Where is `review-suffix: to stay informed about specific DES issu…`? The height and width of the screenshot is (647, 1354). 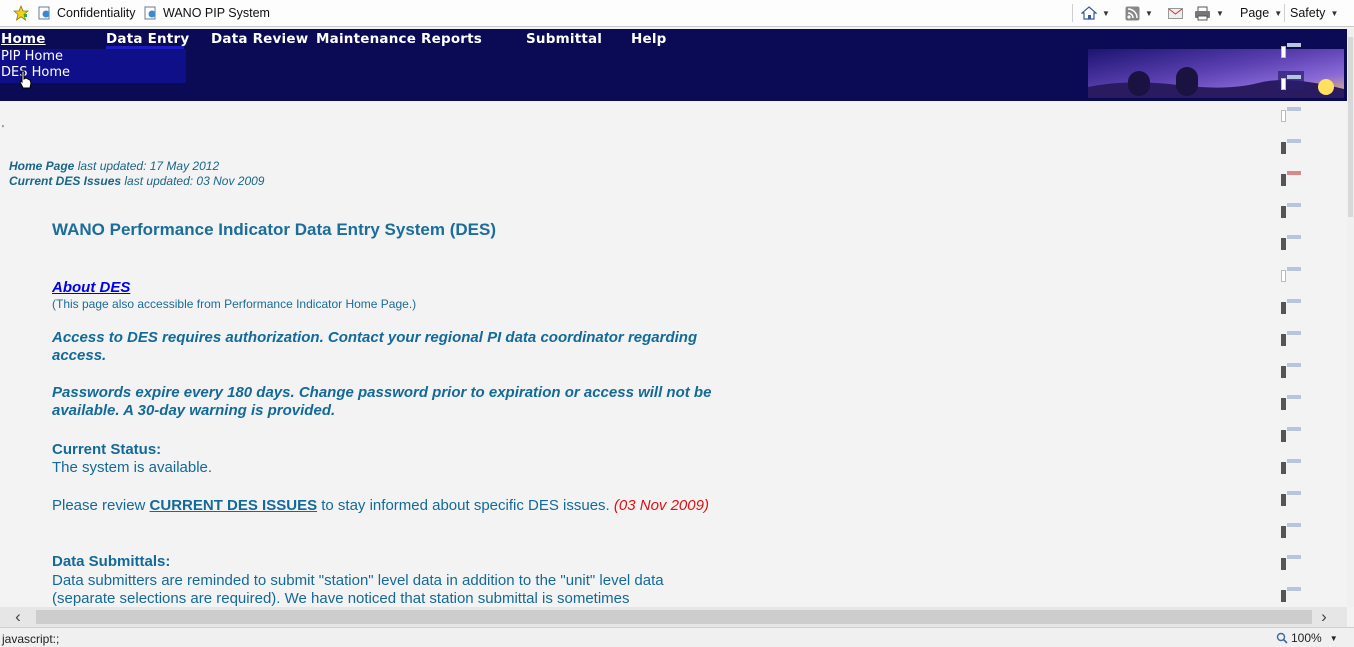
review-suffix: to stay informed about specific DES issu… is located at coordinates (465, 505).